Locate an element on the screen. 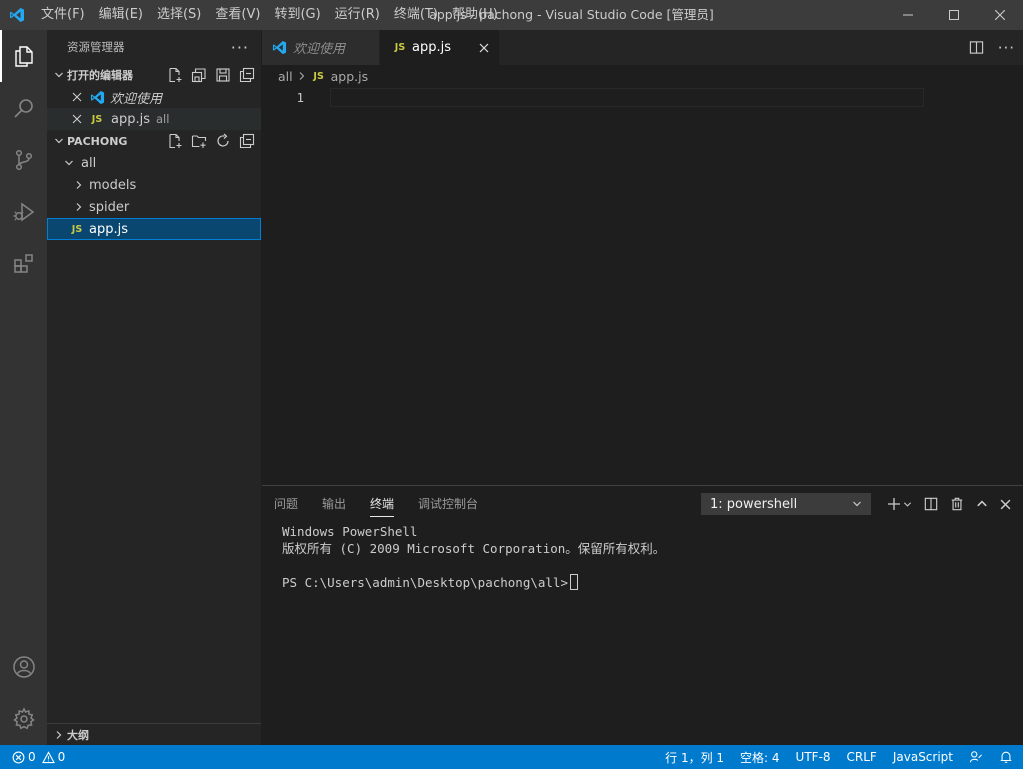 This screenshot has width=1023, height=769. tab-output: 输出 is located at coordinates (334, 504).